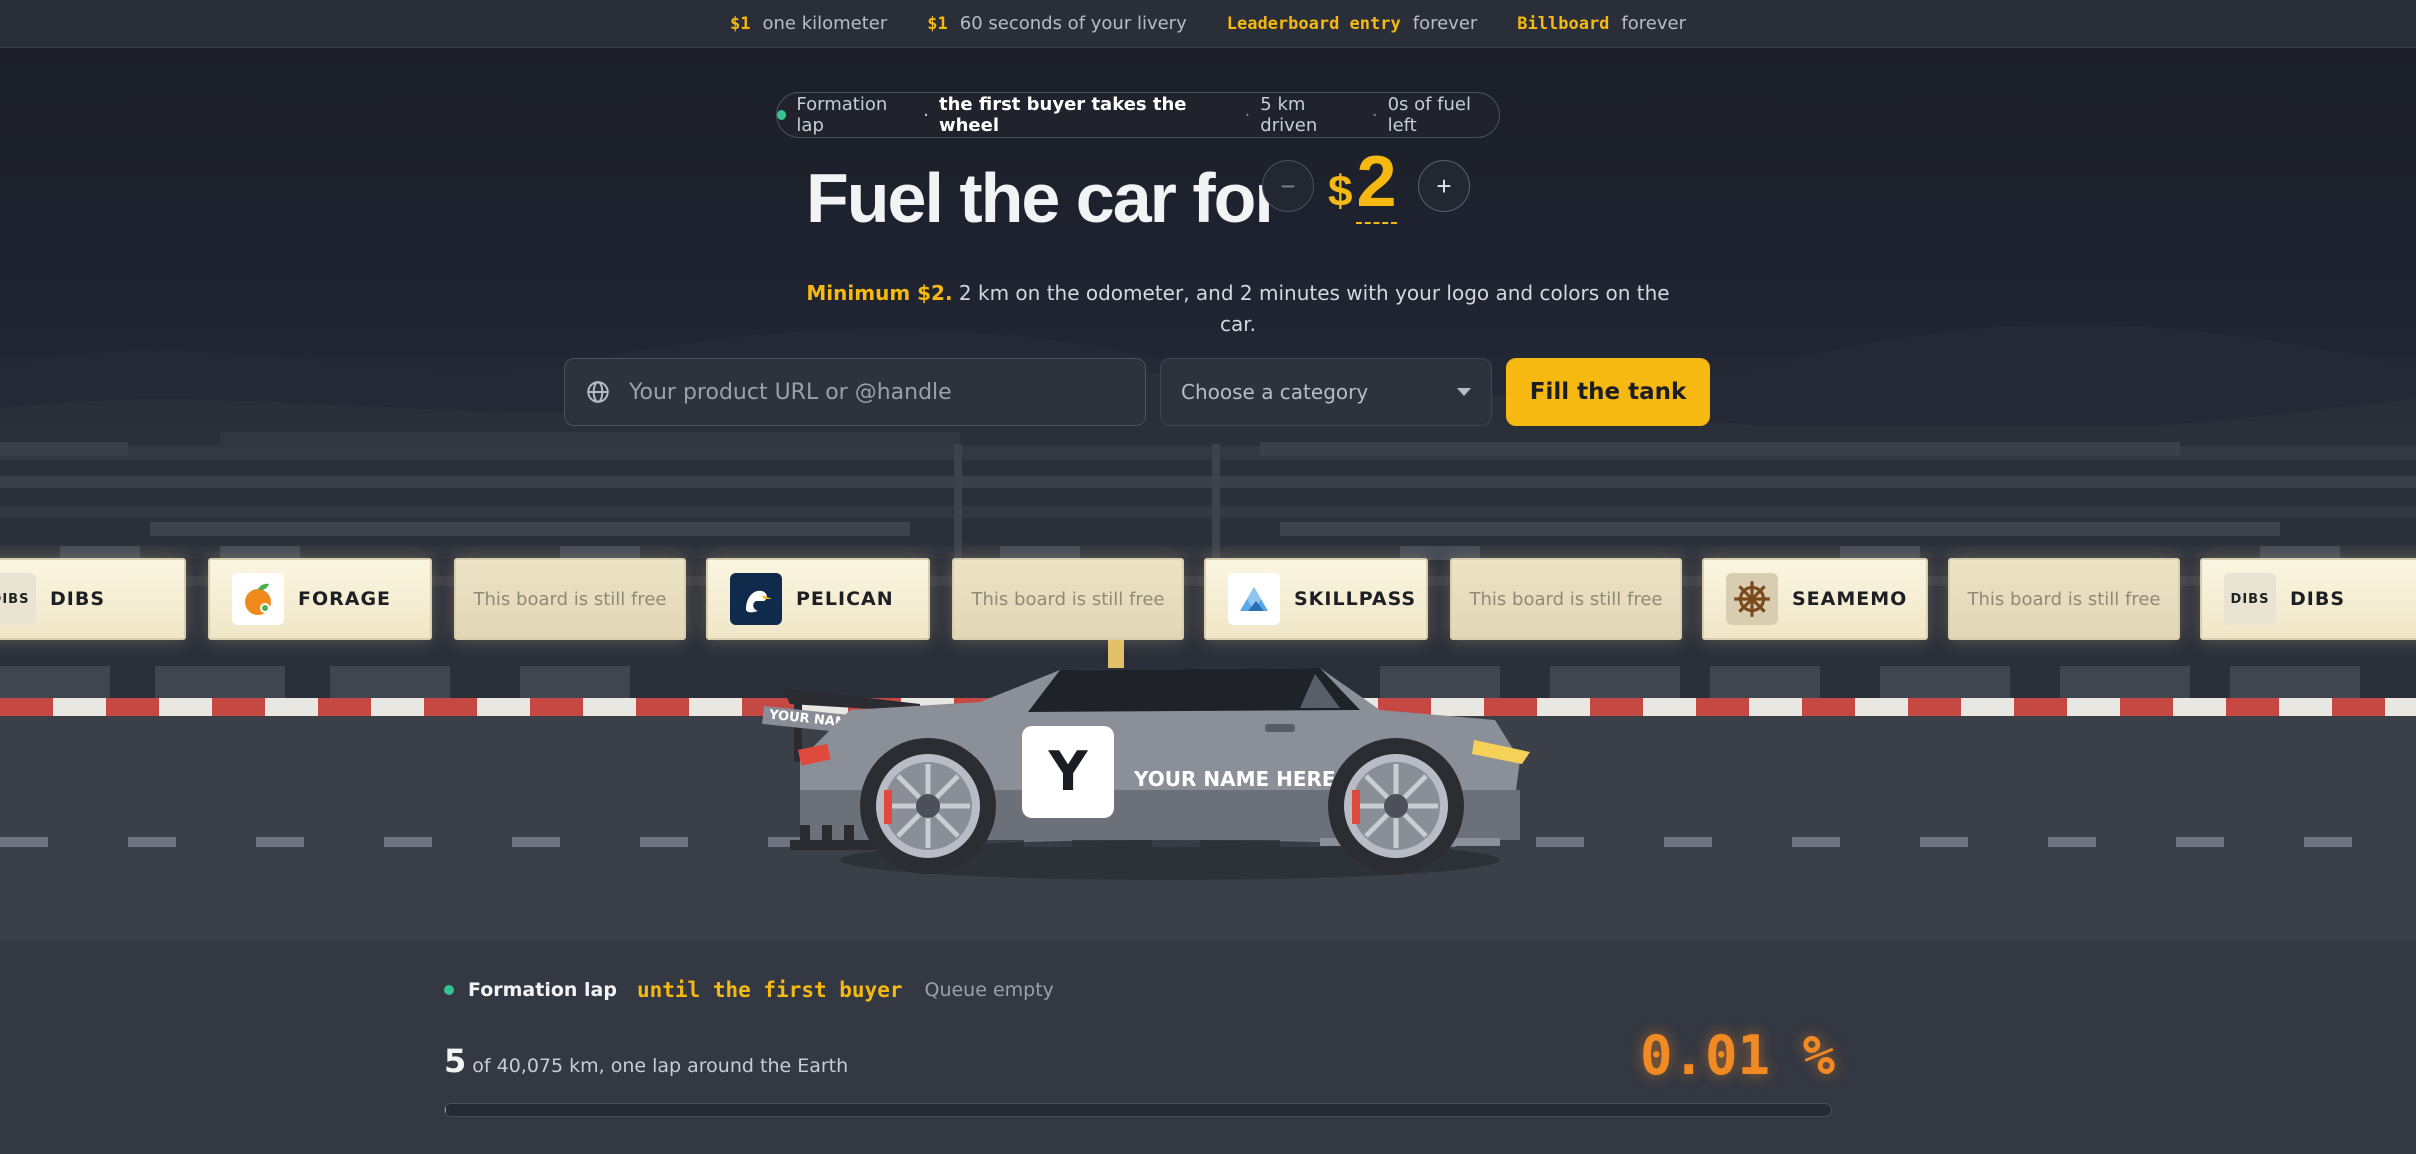 The width and height of the screenshot is (2416, 1154). What do you see at coordinates (258, 599) in the screenshot?
I see `orange-icon` at bounding box center [258, 599].